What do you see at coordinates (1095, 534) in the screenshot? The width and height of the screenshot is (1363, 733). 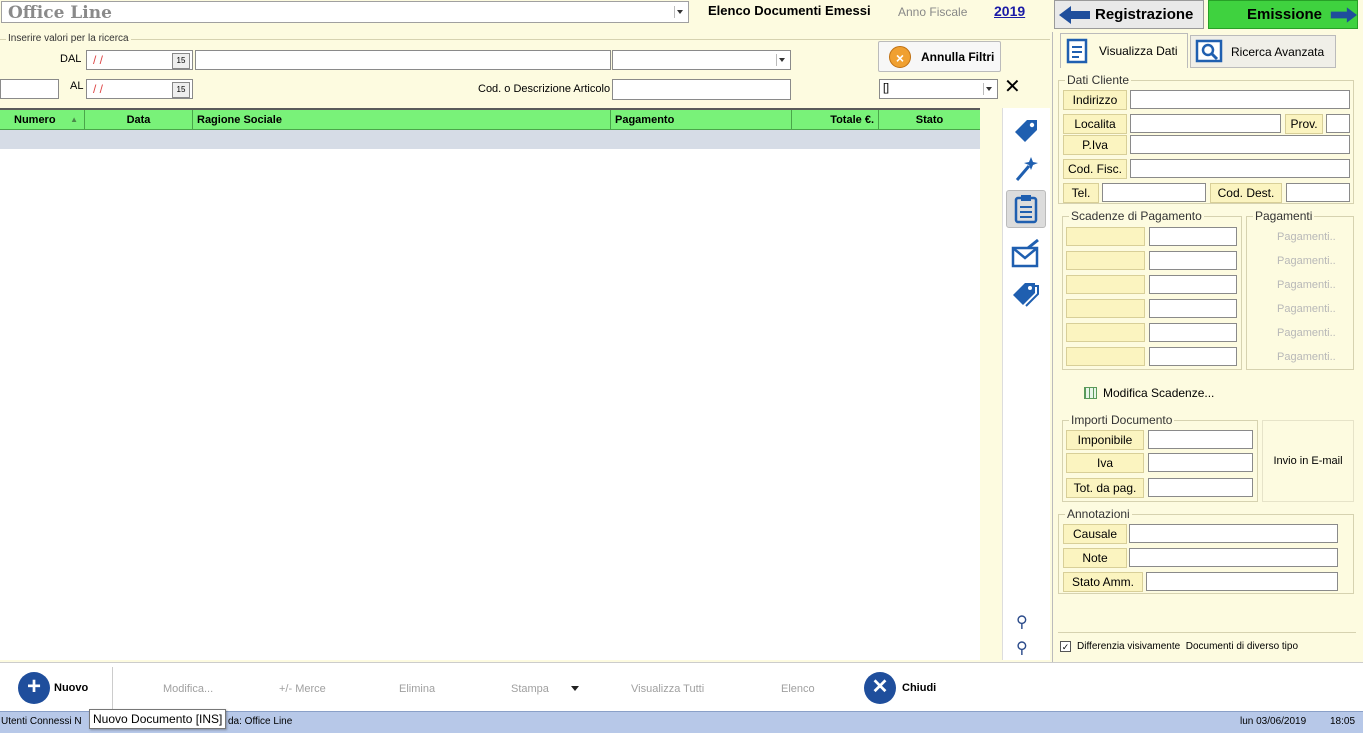 I see `causale-label: Causale` at bounding box center [1095, 534].